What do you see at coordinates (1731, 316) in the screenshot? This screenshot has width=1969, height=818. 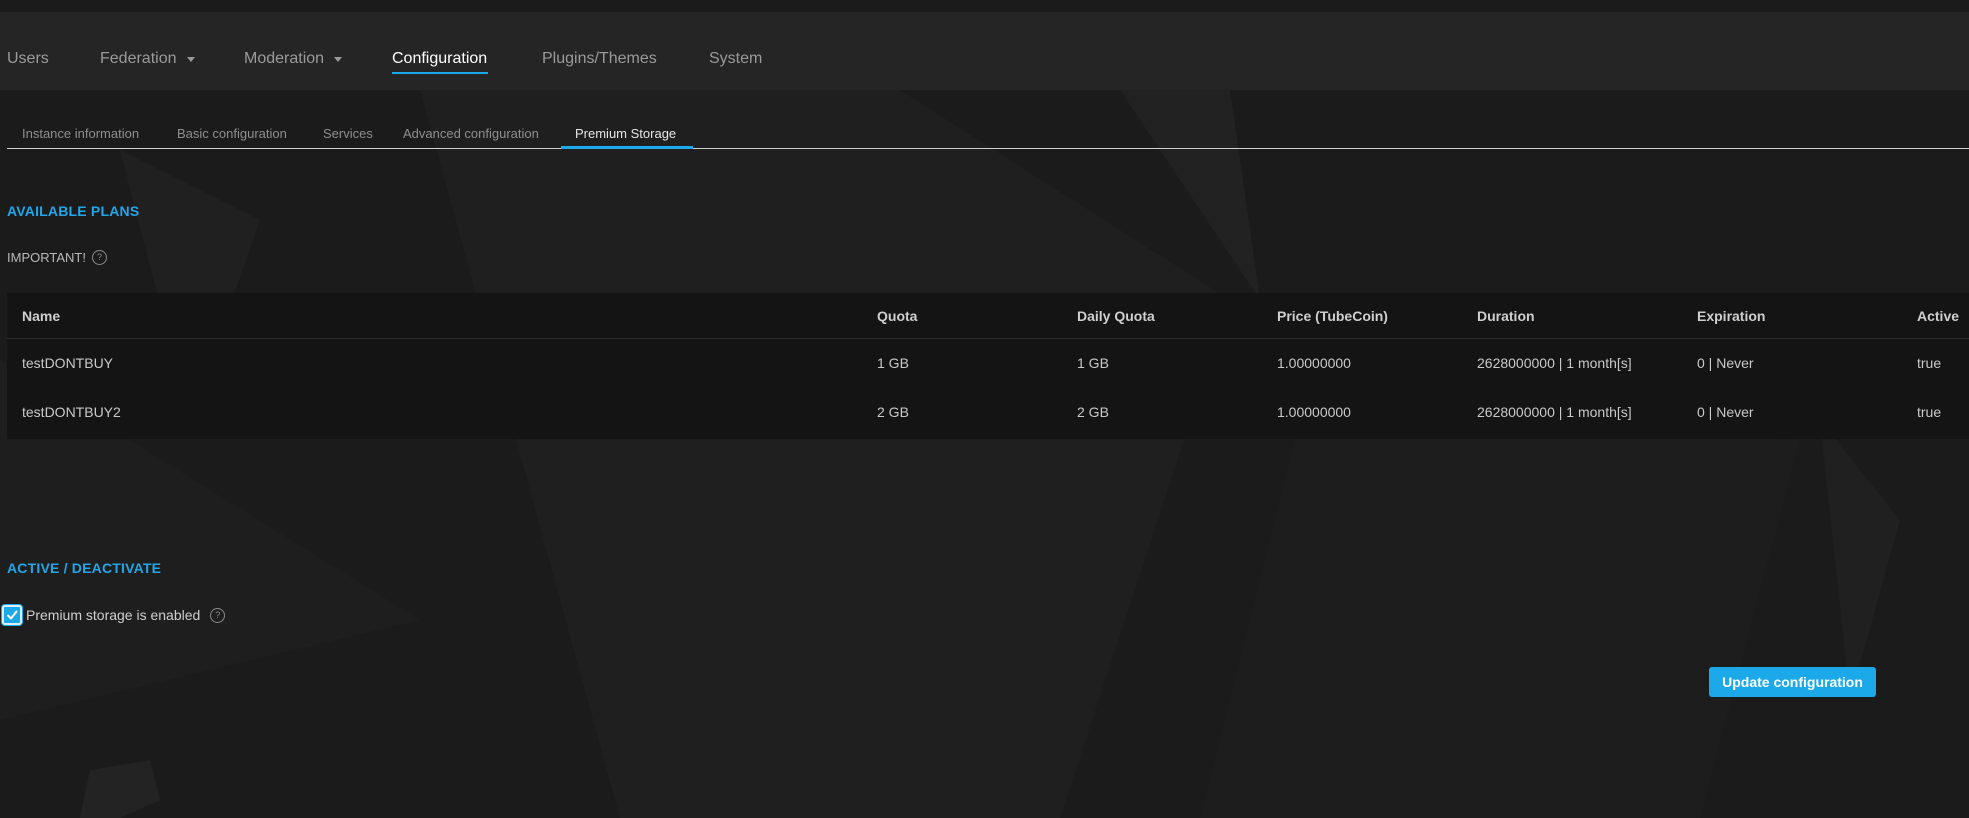 I see `column-header-expiration: Expiration` at bounding box center [1731, 316].